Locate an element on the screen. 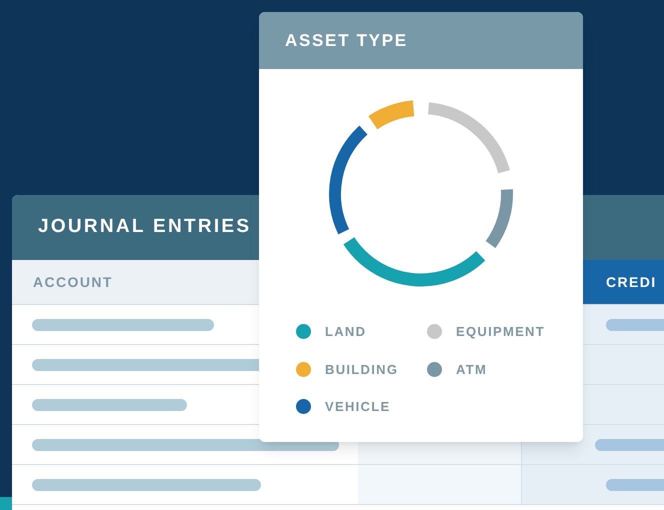 Image resolution: width=664 pixels, height=510 pixels. popup-title: ASSET TYPE is located at coordinates (346, 41).